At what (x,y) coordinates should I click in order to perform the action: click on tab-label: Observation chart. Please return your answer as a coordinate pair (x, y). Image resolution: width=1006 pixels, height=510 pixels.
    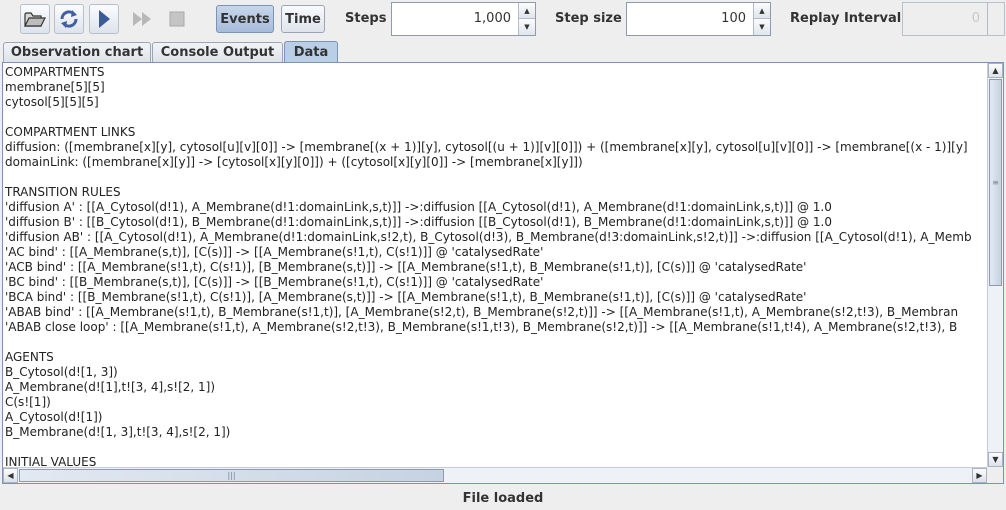
    Looking at the image, I should click on (77, 52).